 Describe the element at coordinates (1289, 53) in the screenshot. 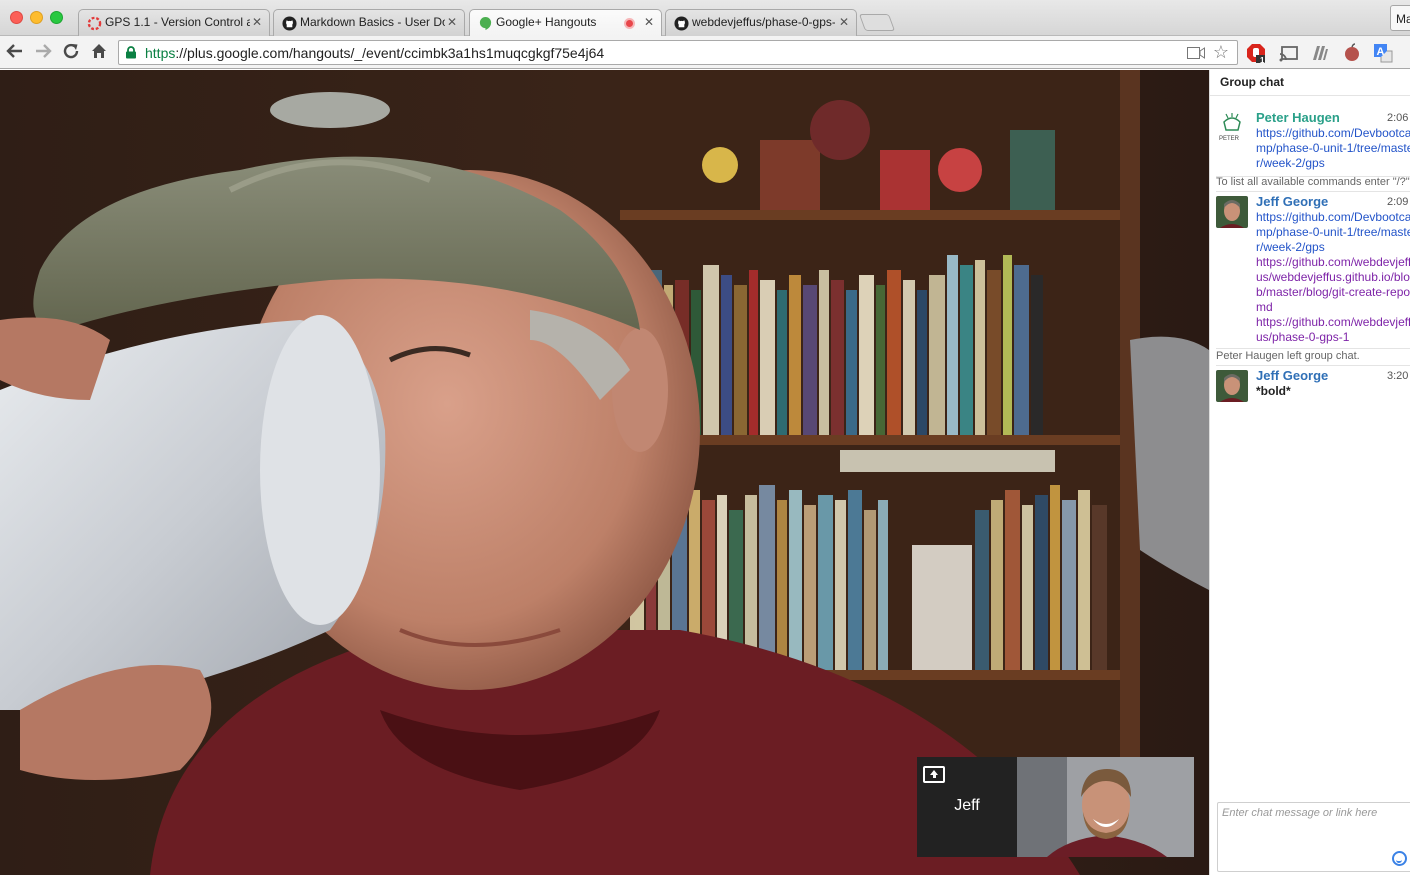

I see `cast-icon` at that location.